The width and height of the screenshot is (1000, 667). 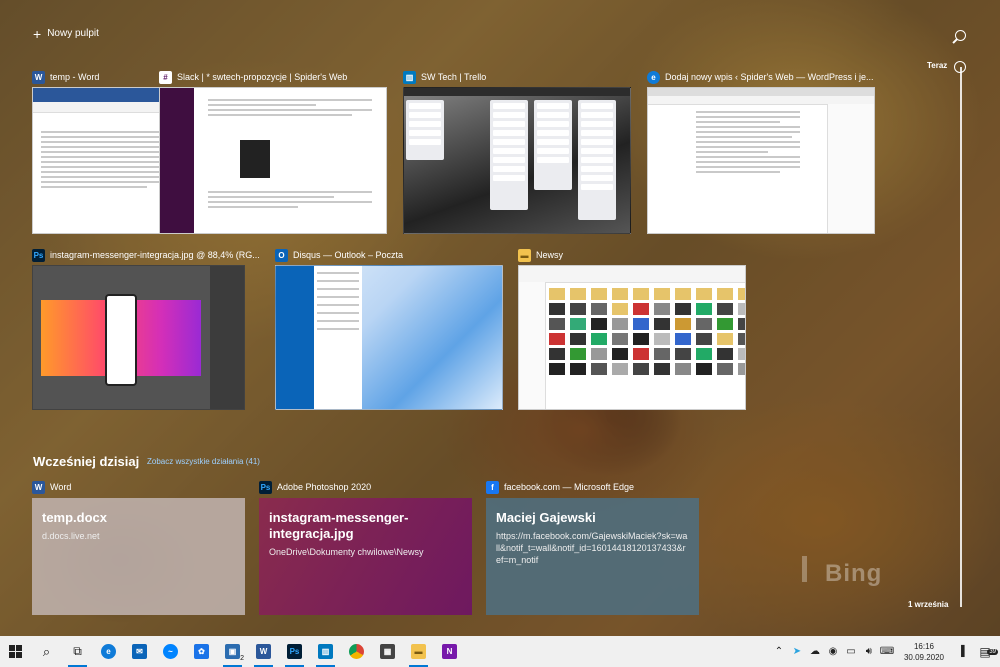 I want to click on windows-icon, so click(x=15, y=651).